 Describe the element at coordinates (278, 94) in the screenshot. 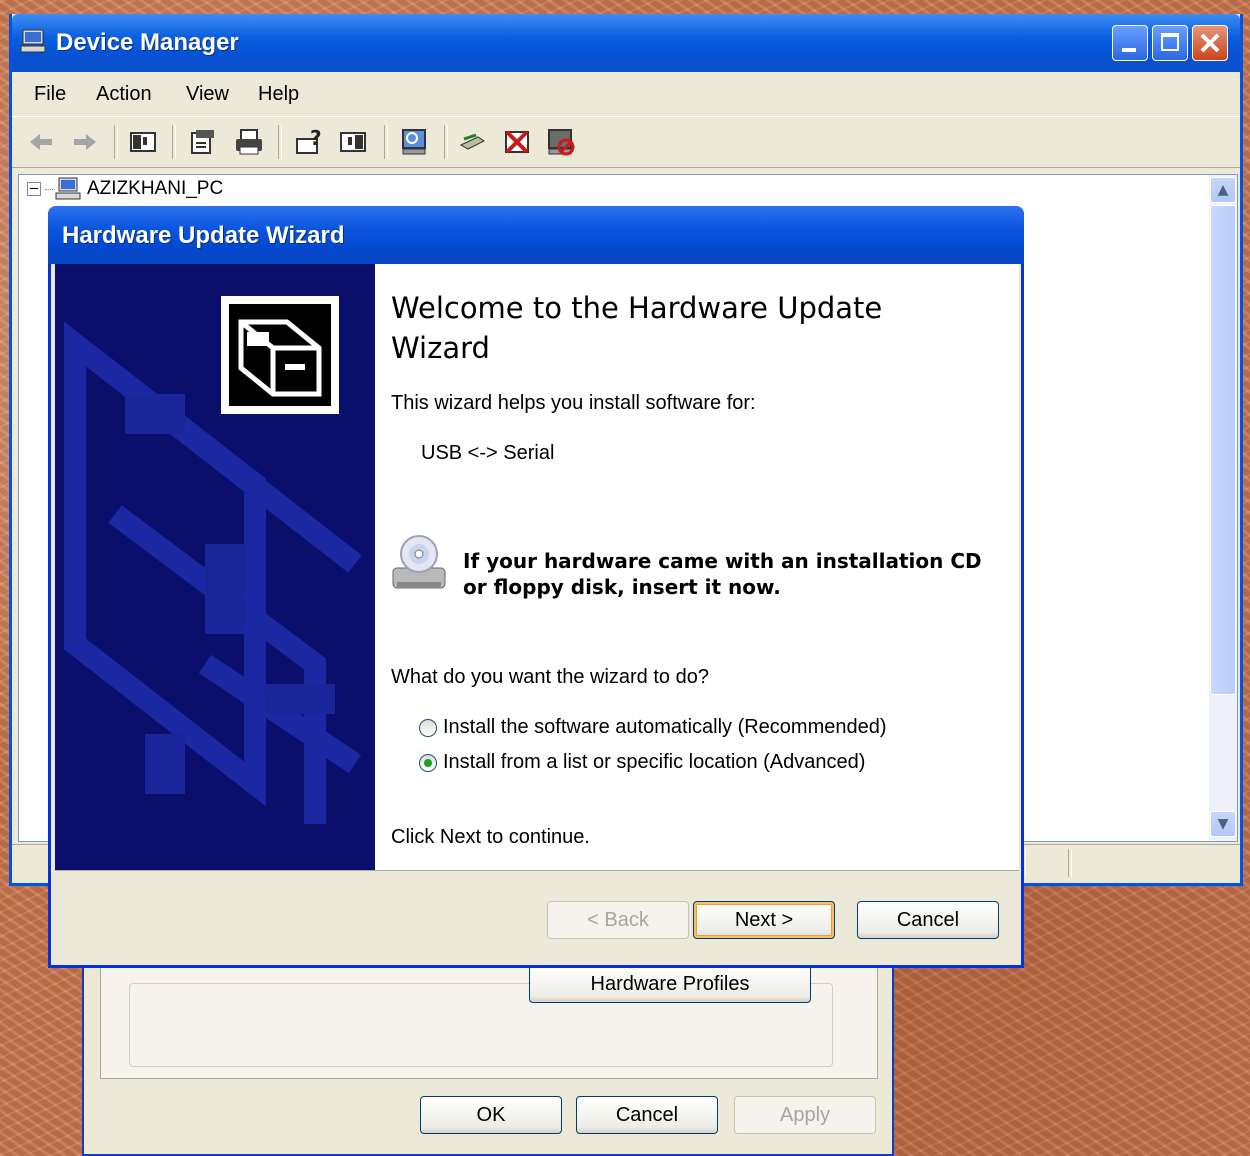

I see `menu-help: Help` at that location.